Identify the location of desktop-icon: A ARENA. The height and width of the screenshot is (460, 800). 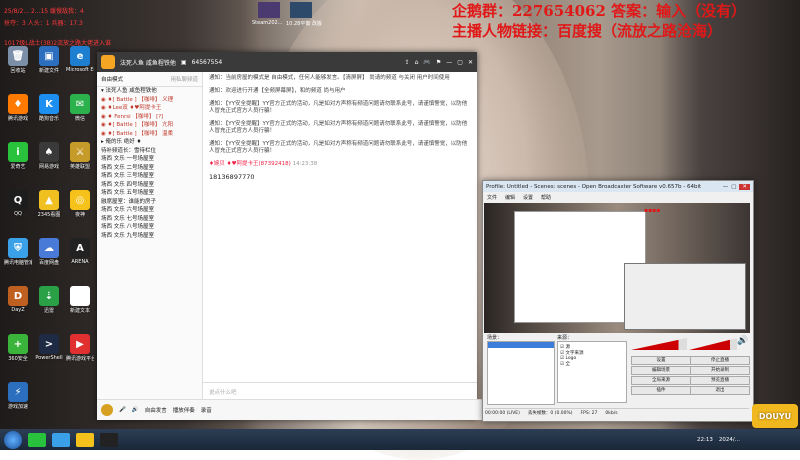
(80, 251).